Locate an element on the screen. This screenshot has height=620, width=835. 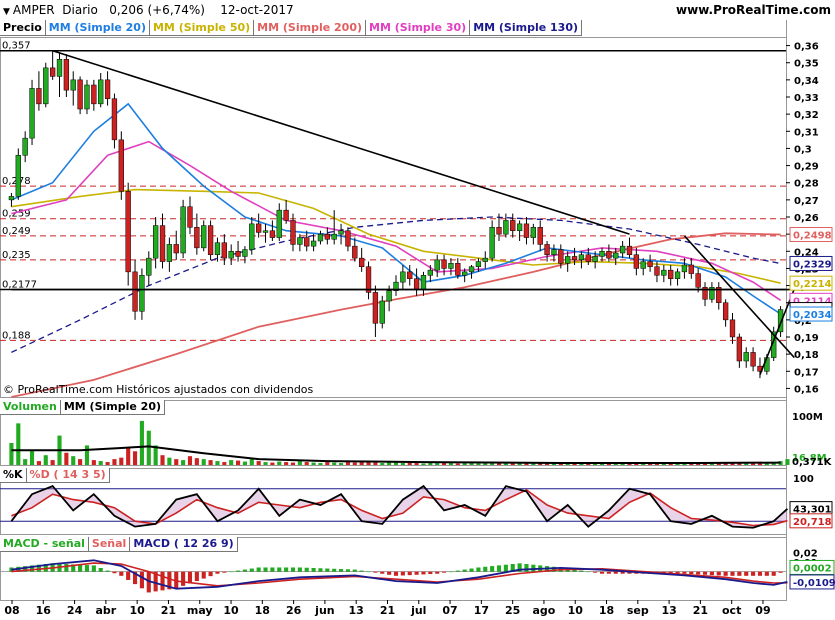
x-tick-label-15: 17 is located at coordinates (481, 610).